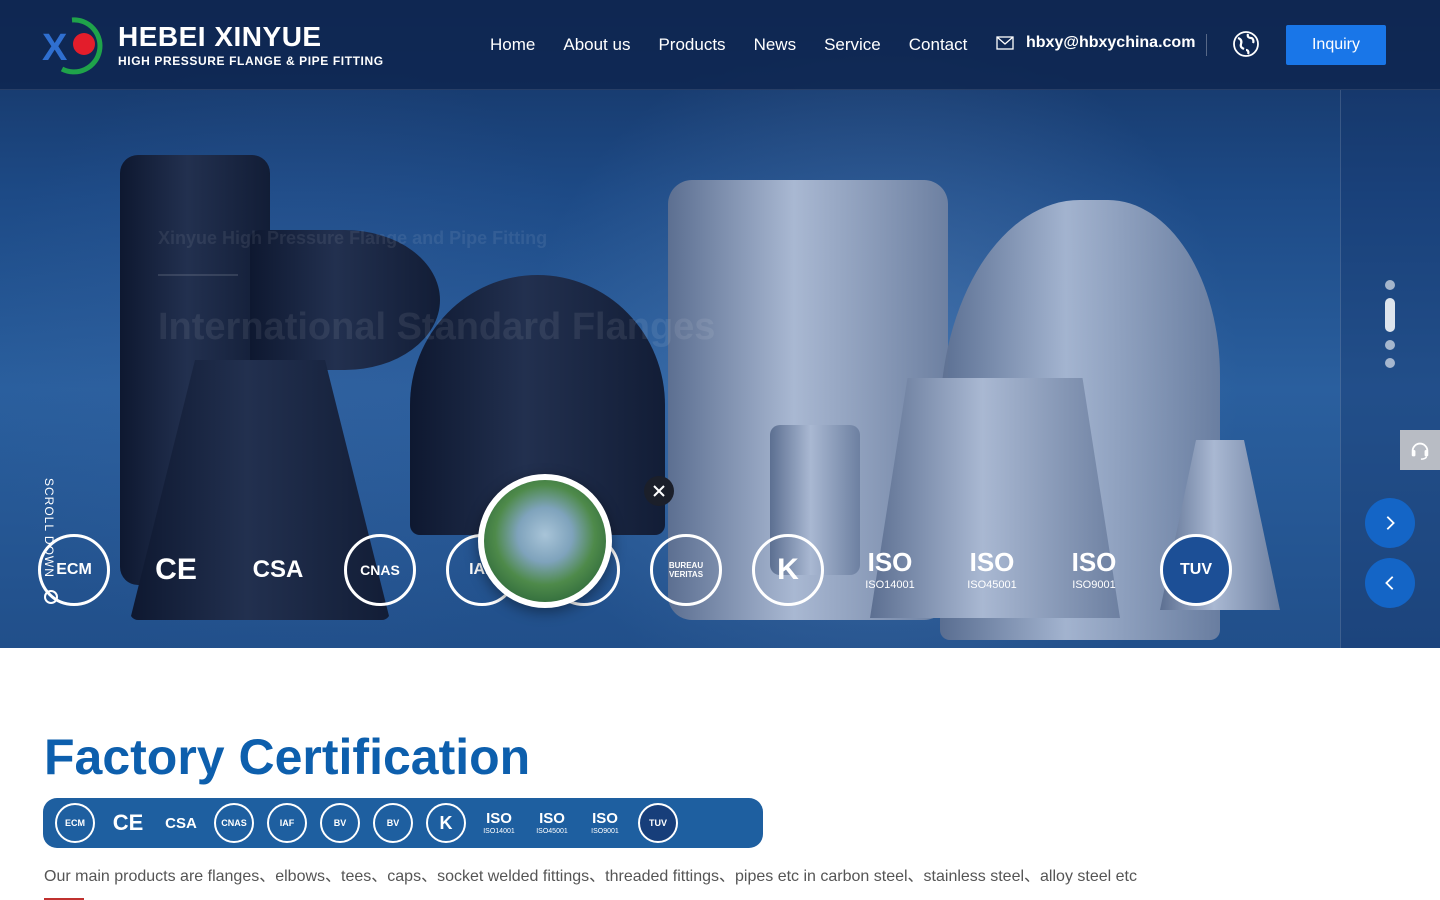  What do you see at coordinates (1005, 43) in the screenshot?
I see `mail-icon` at bounding box center [1005, 43].